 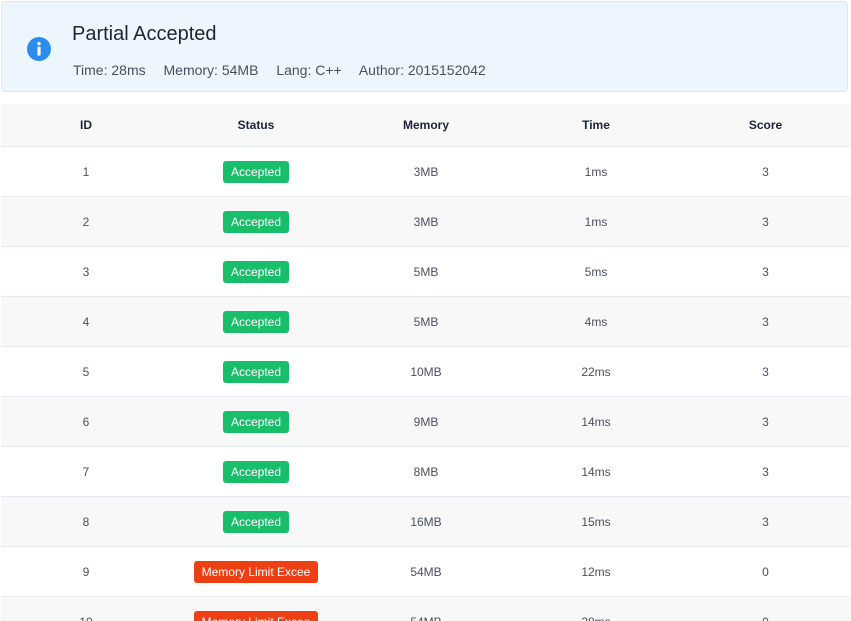 What do you see at coordinates (596, 608) in the screenshot?
I see `cell-time: 28ms` at bounding box center [596, 608].